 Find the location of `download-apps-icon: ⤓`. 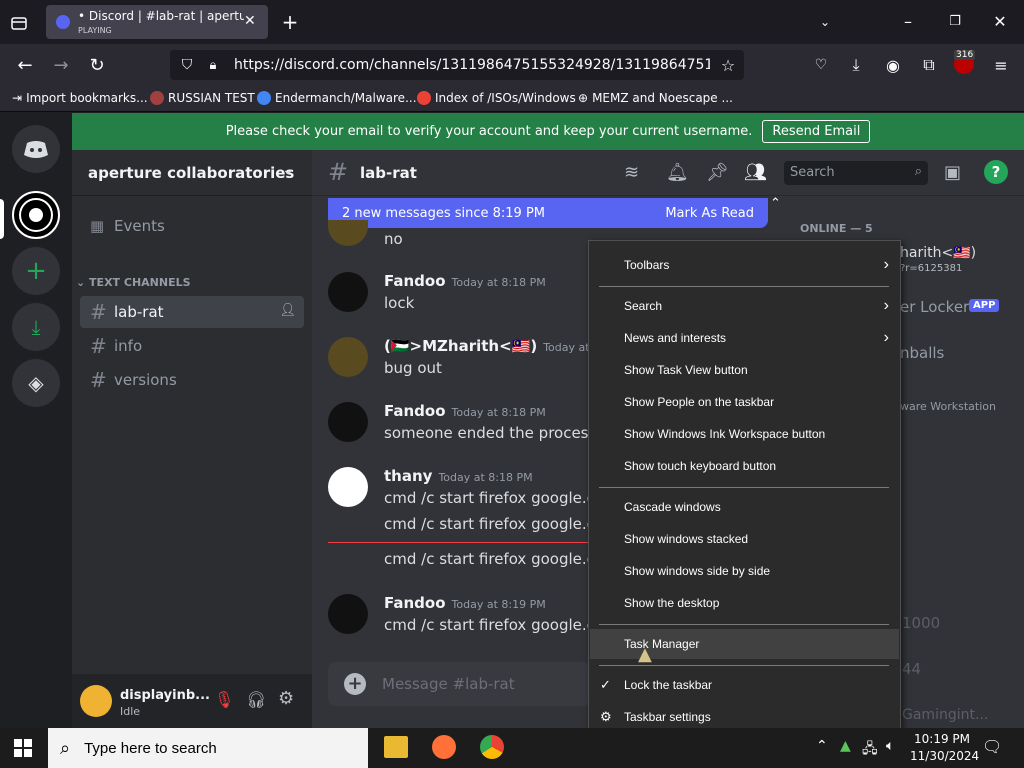

download-apps-icon: ⤓ is located at coordinates (36, 327).